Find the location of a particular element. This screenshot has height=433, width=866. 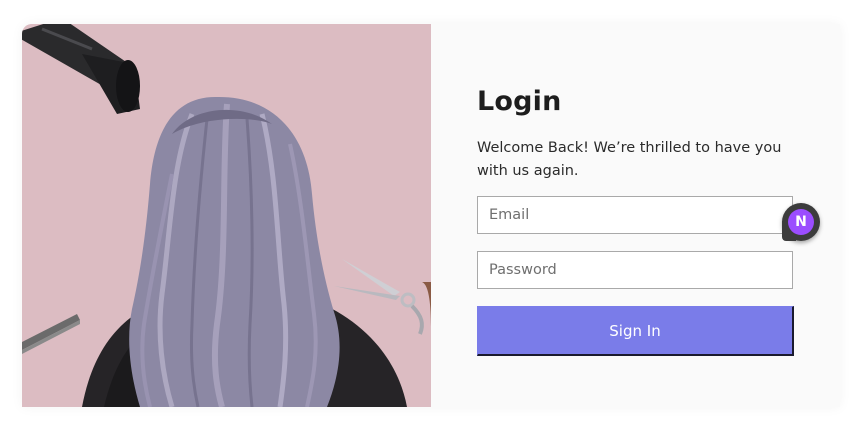

floating-assistant-button: N is located at coordinates (801, 222).